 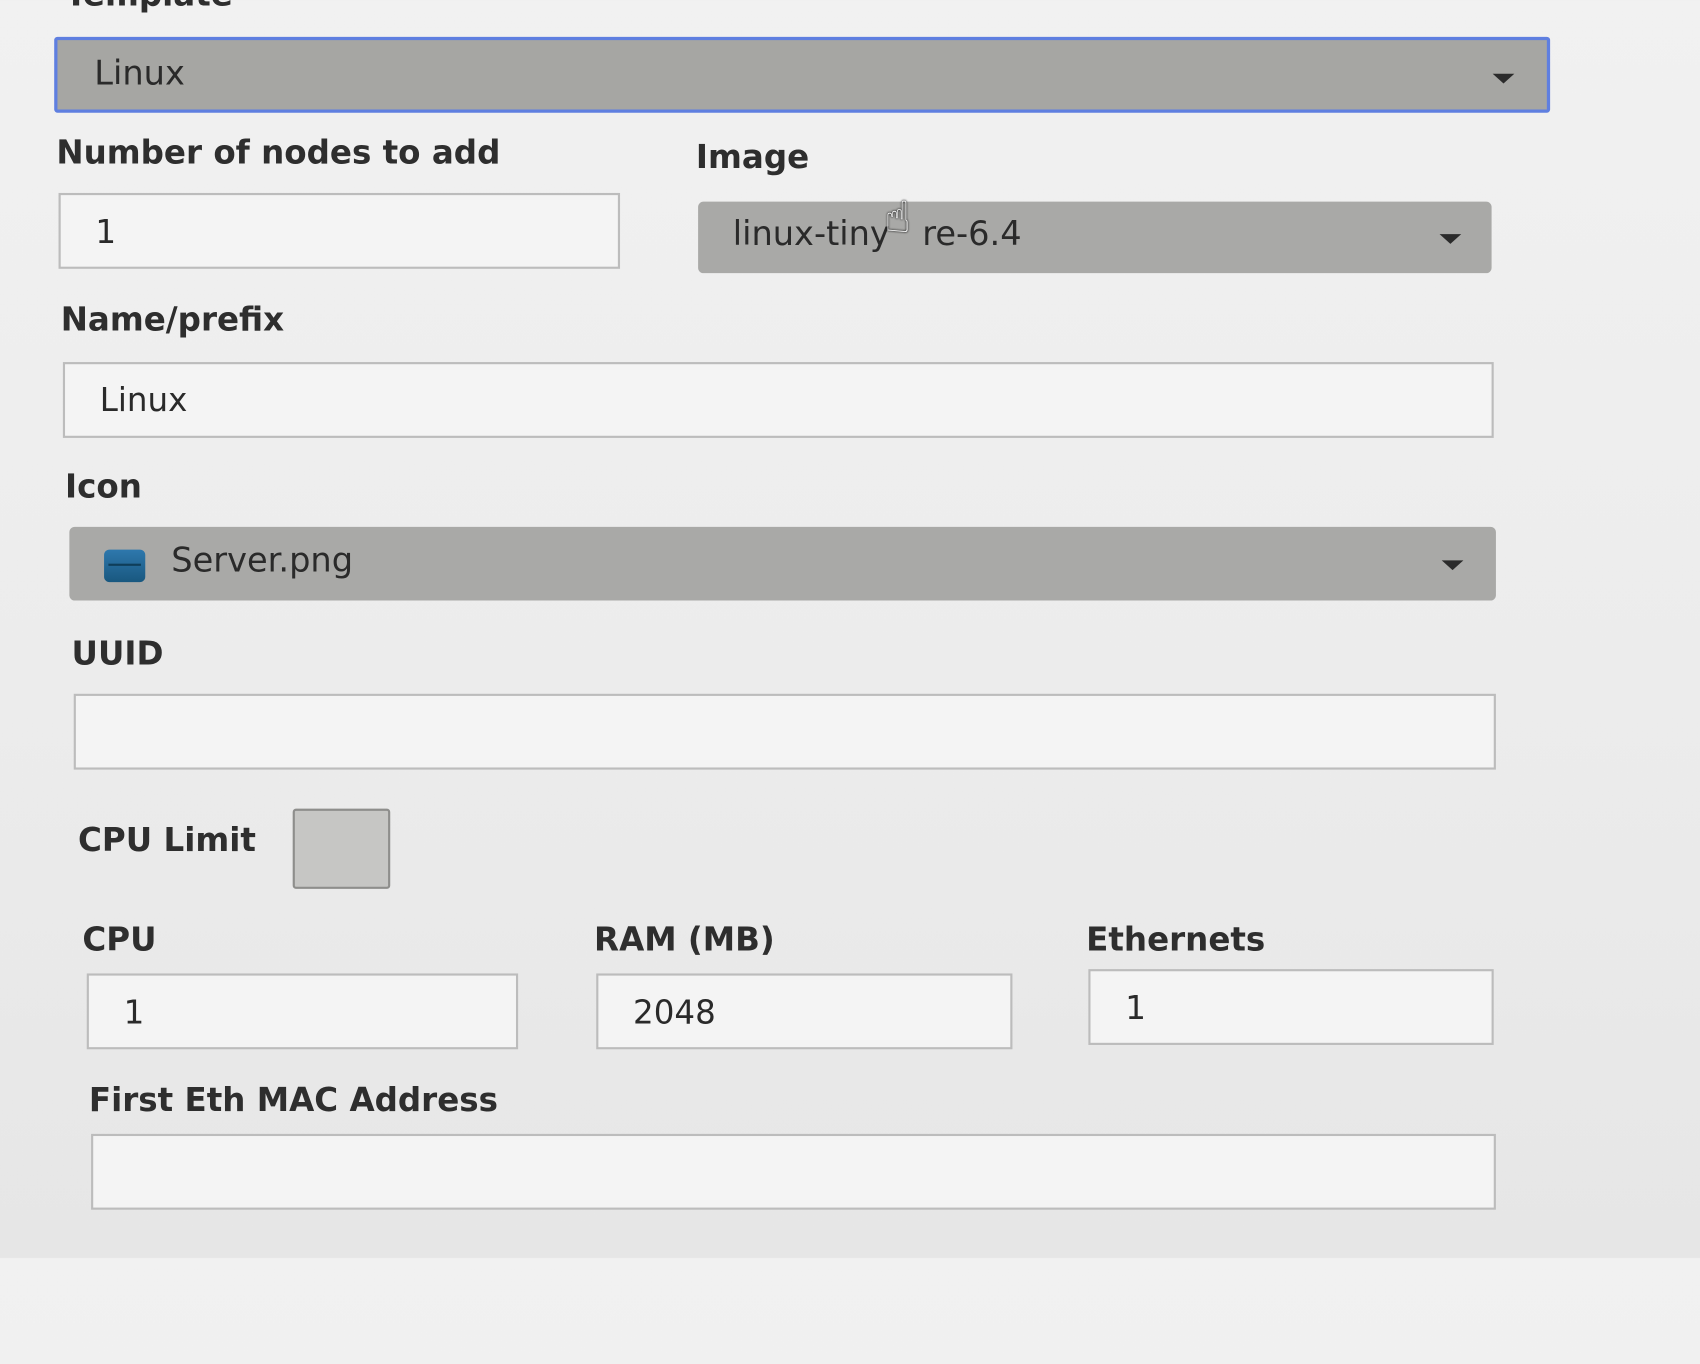 I want to click on image-value-end: re-6.4, so click(x=972, y=234).